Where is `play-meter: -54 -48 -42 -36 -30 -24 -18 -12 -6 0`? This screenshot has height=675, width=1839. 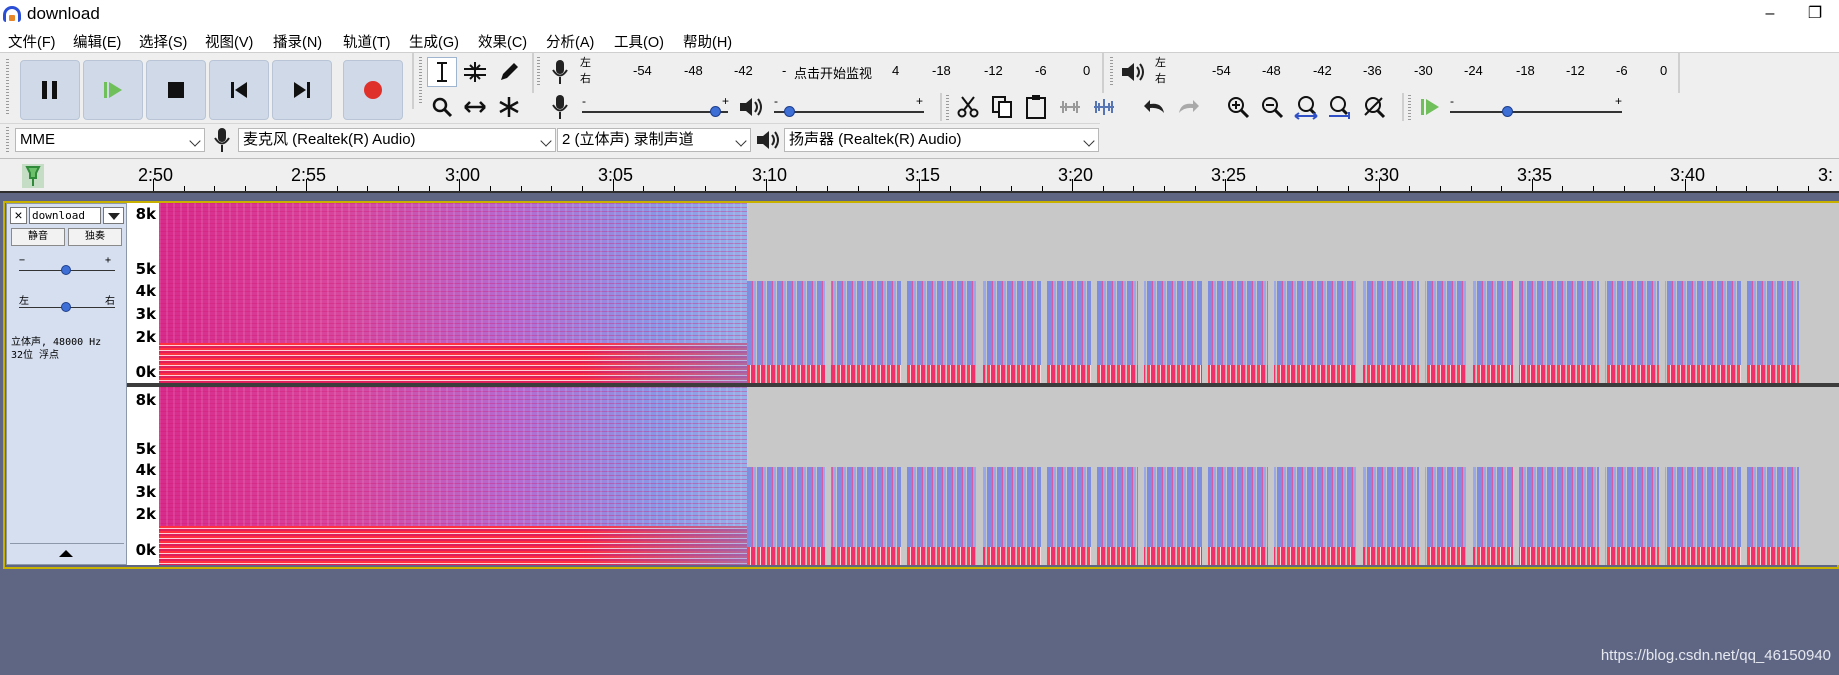
play-meter: -54 -48 -42 -36 -30 -24 -18 -12 -6 0 is located at coordinates (1422, 72).